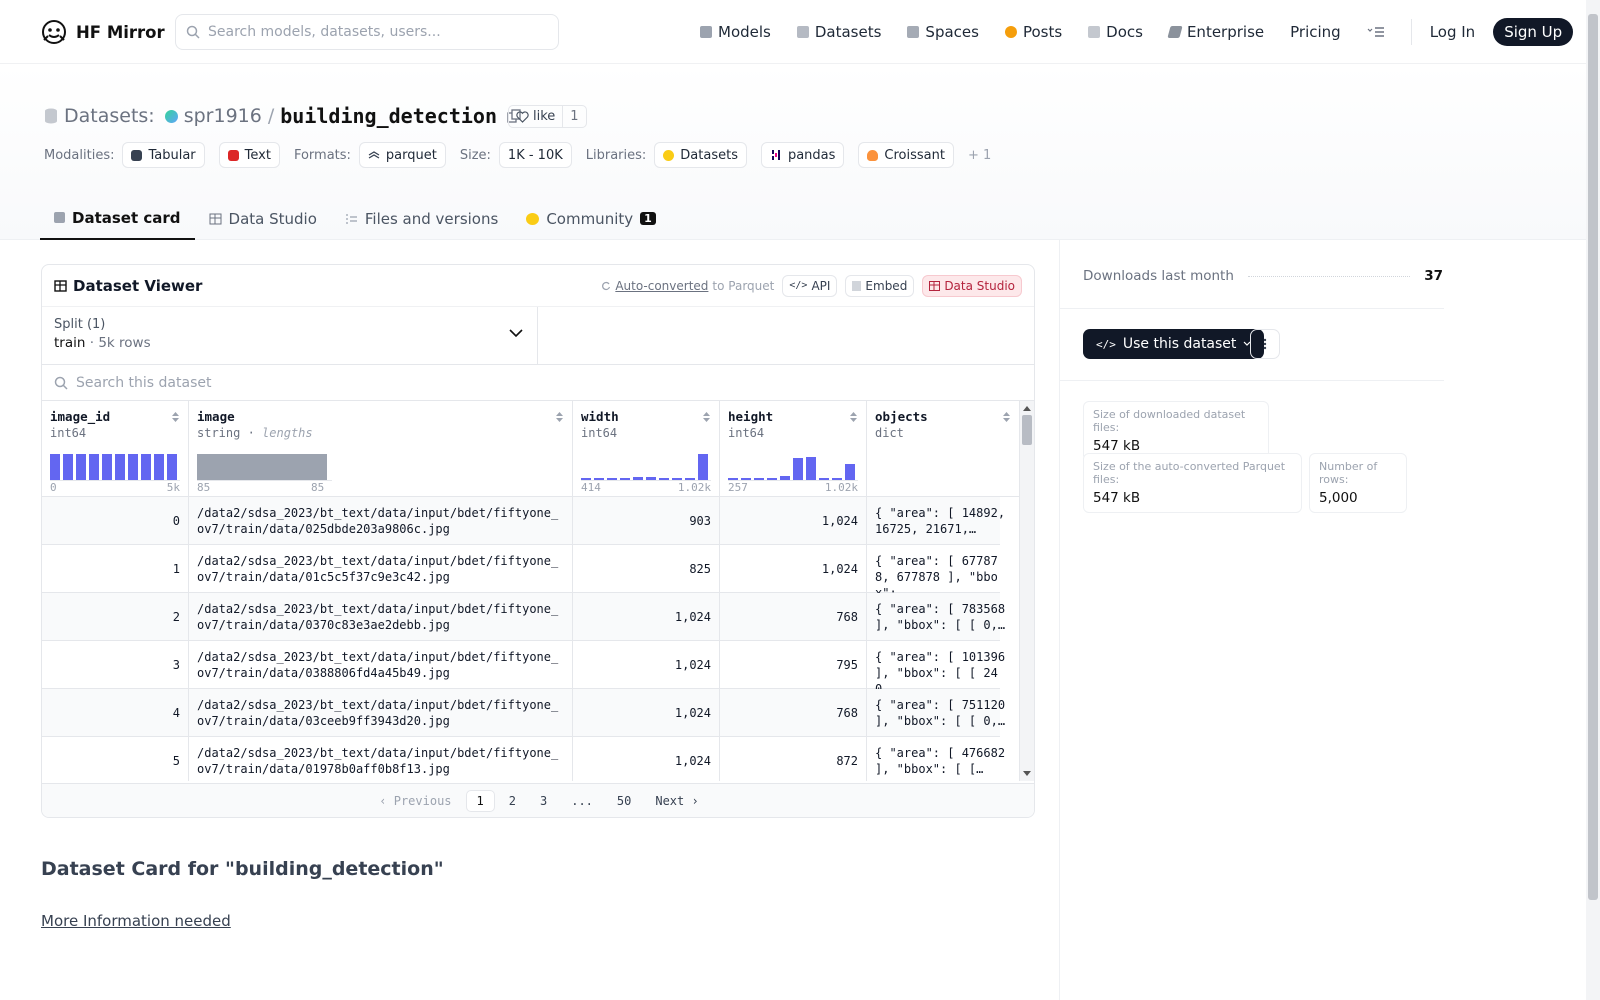 The height and width of the screenshot is (1000, 1600). What do you see at coordinates (480, 800) in the screenshot?
I see `page-1: 1` at bounding box center [480, 800].